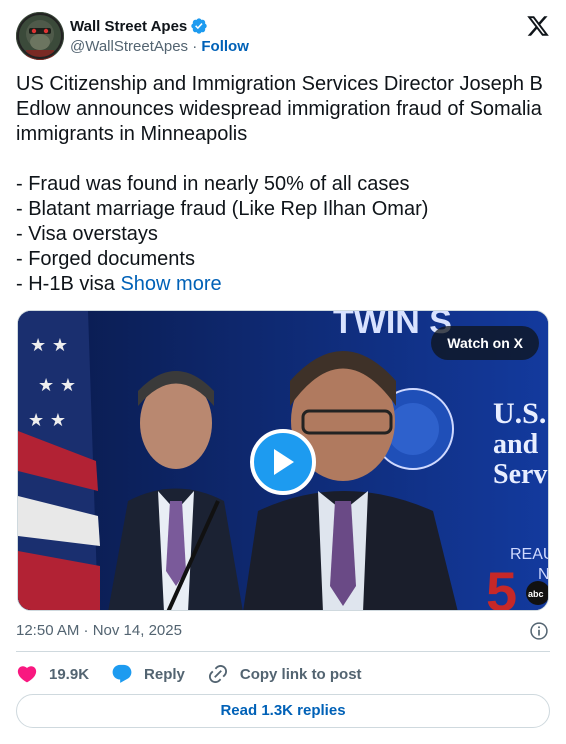 The height and width of the screenshot is (744, 566). I want to click on author-display-name: Wall Street Apes, so click(128, 26).